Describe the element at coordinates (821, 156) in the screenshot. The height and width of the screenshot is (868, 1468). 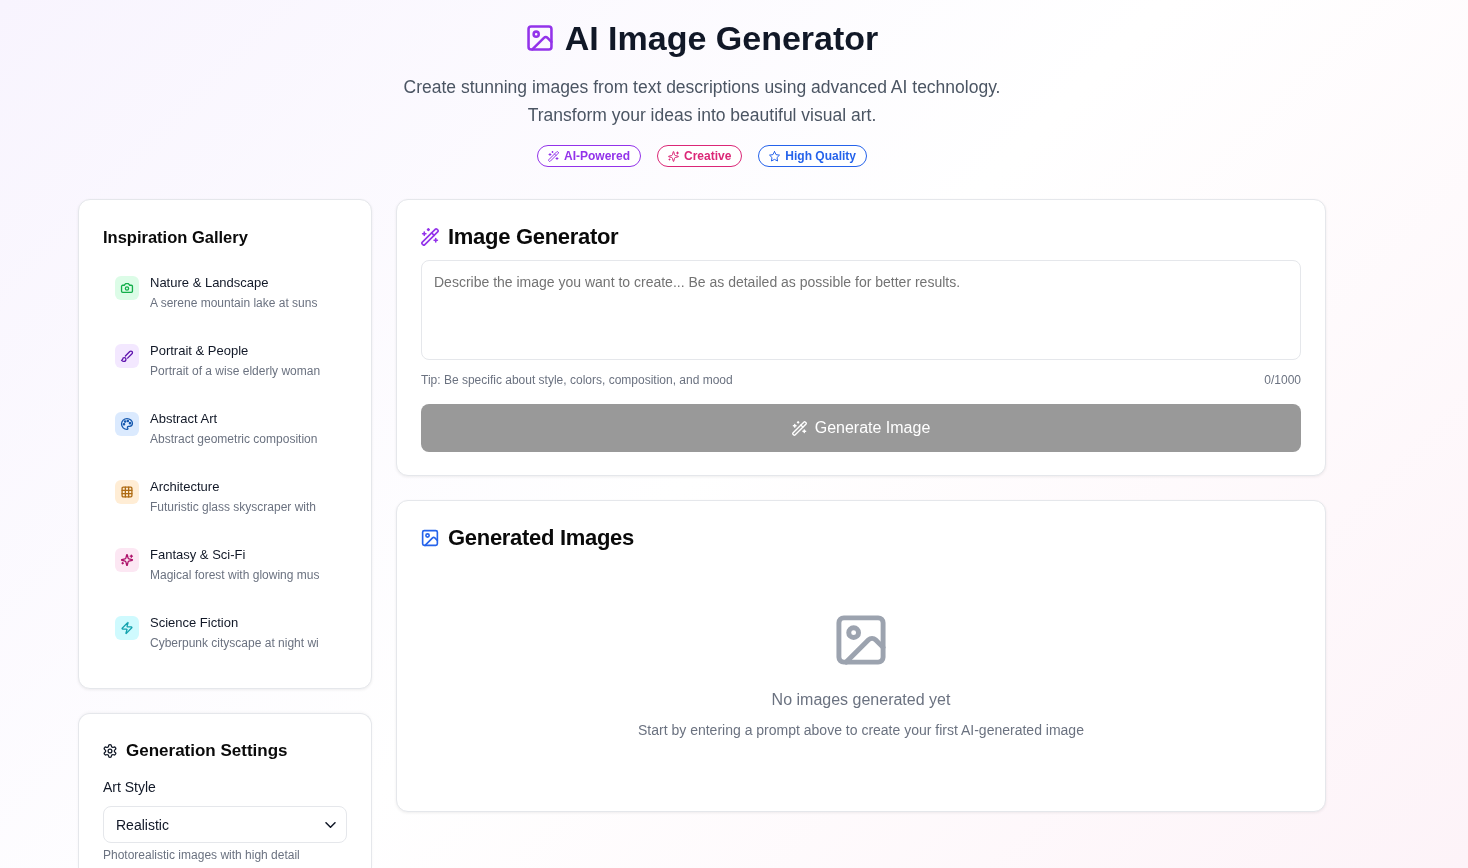
I see `badge-label: High Quality` at that location.